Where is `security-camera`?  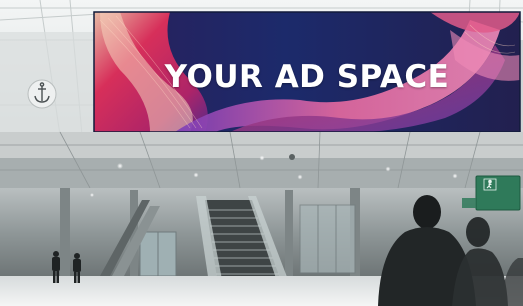 security-camera is located at coordinates (292, 157).